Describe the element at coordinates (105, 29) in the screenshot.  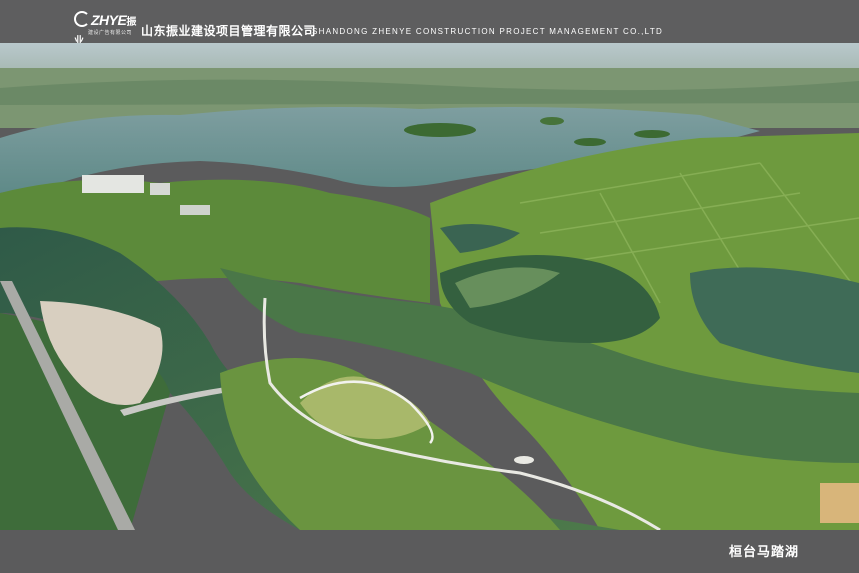
I see `company-logo: ZHYE振业 建设广告有限公司` at that location.